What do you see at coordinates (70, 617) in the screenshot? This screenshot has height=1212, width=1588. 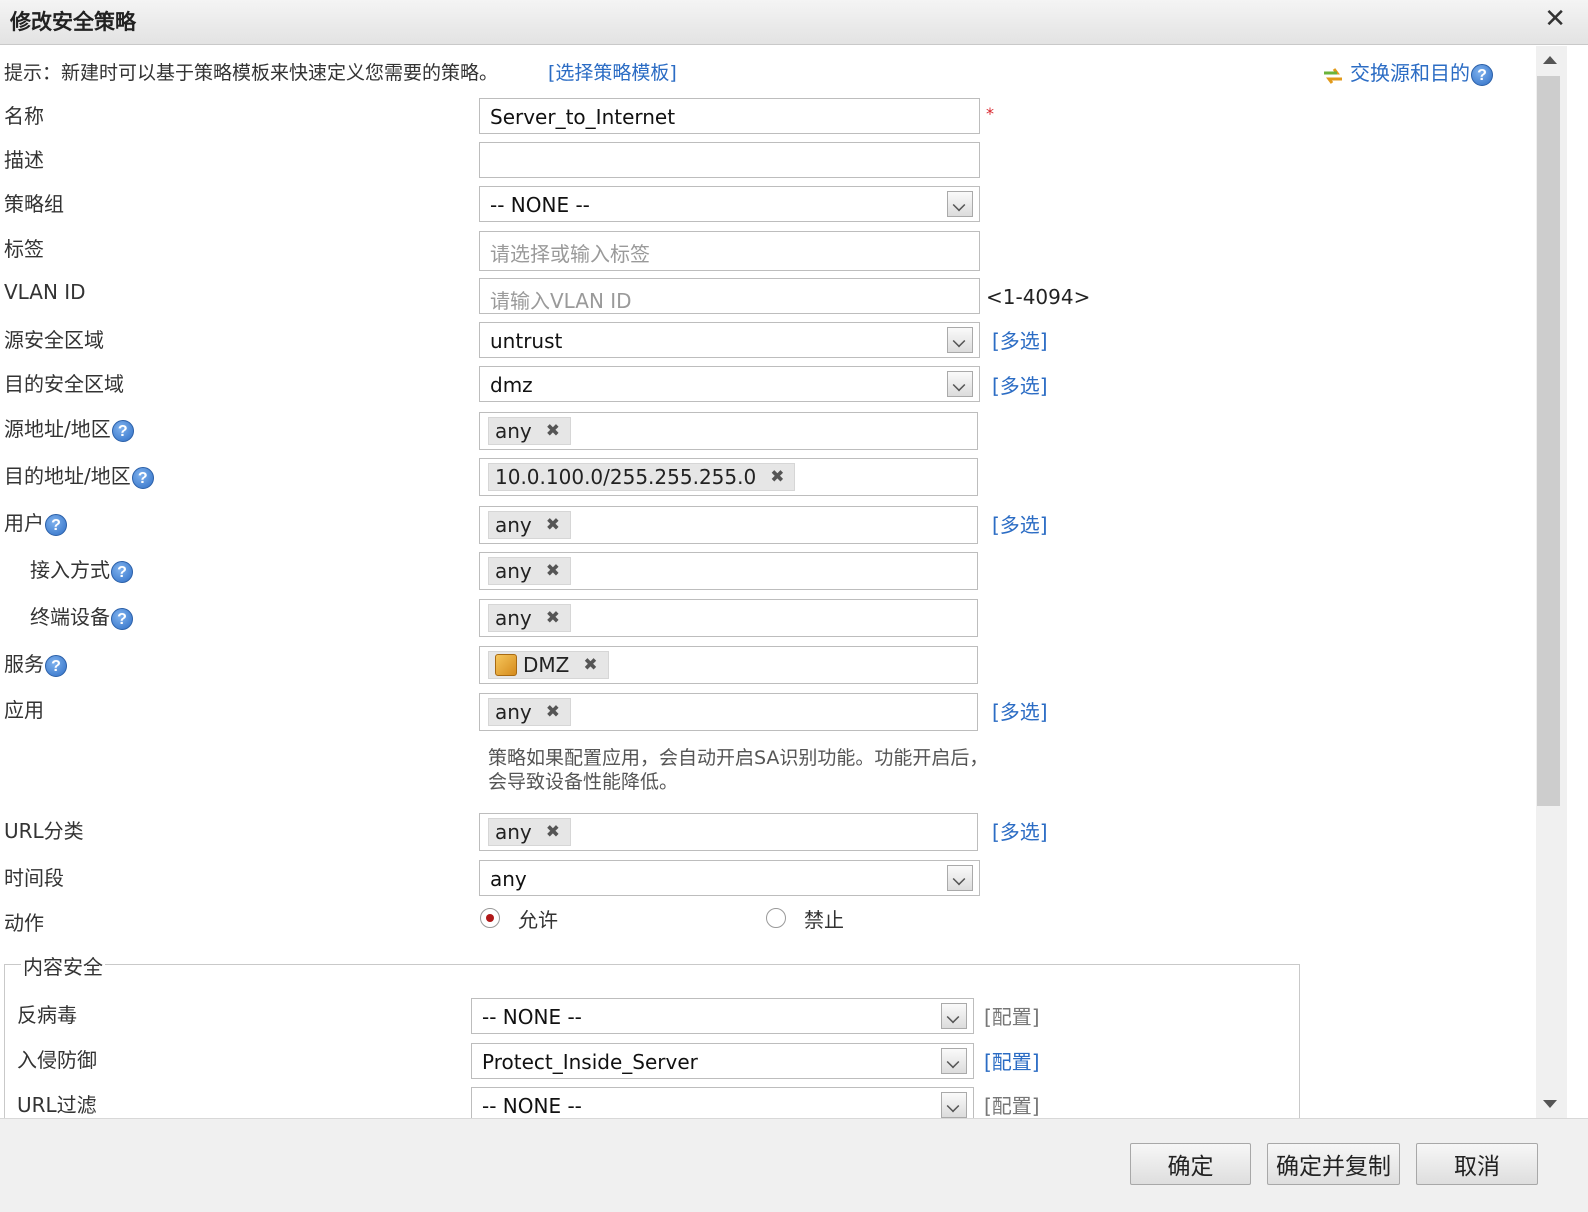 I see `terminal-label-text: 终端设备` at bounding box center [70, 617].